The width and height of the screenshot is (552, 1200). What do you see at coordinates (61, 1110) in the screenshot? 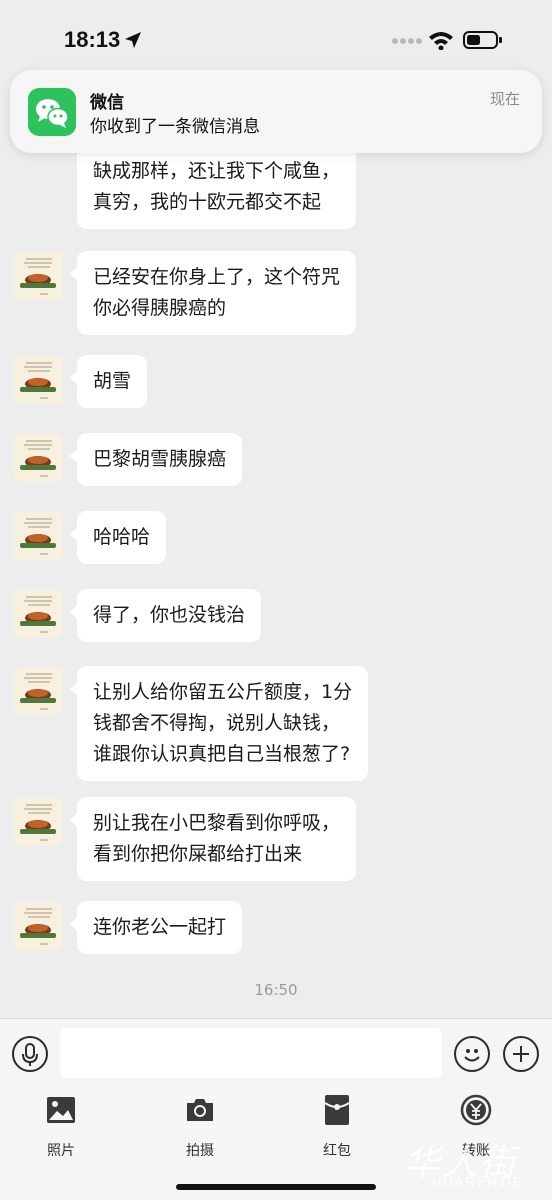
I see `photo-icon` at bounding box center [61, 1110].